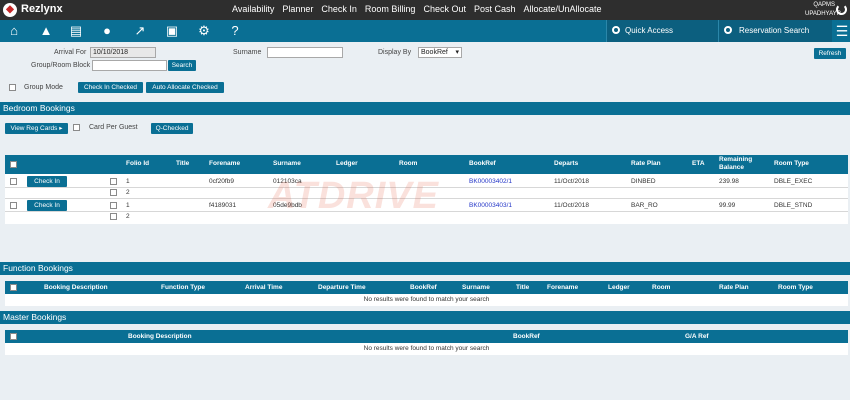 The height and width of the screenshot is (400, 850). Describe the element at coordinates (42, 9) in the screenshot. I see `brand-name: Rezlynx` at that location.